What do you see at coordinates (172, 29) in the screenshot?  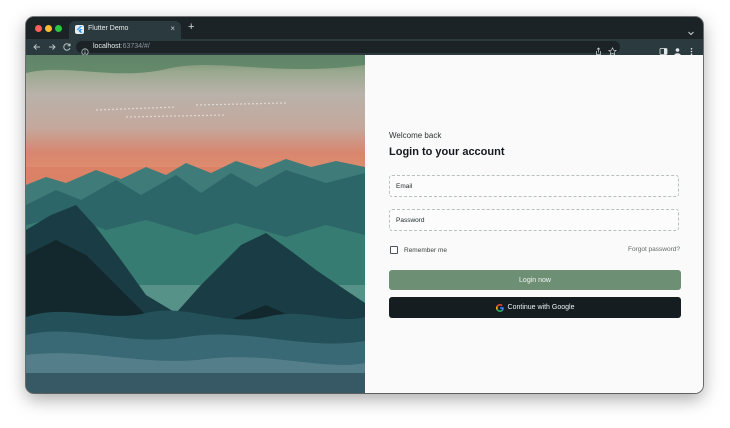 I see `tab-close-icon: ×` at bounding box center [172, 29].